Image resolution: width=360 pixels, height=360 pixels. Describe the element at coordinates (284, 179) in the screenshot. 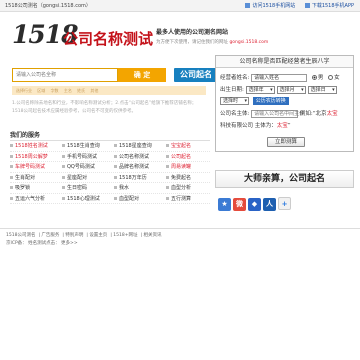

I see `master-naming-button: 大师亲算，公司起名` at that location.